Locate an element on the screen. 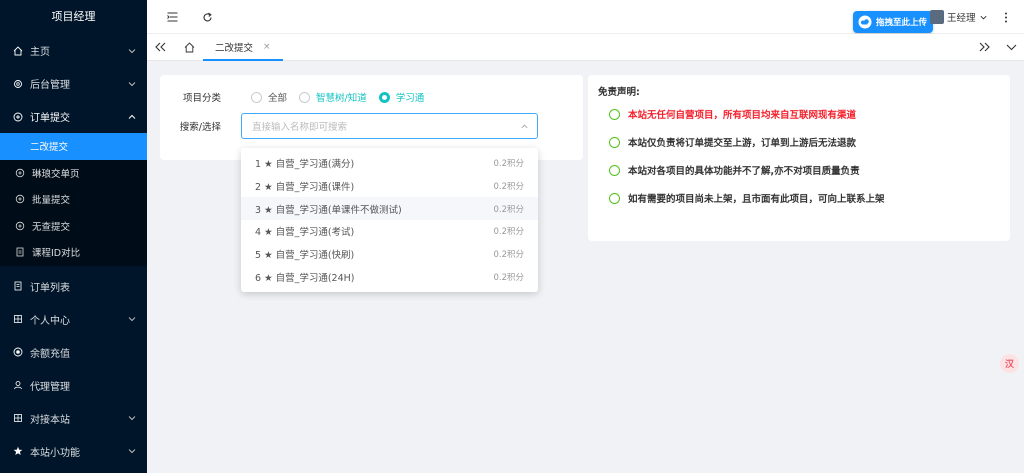  sidebar-item-label: 余额充值 is located at coordinates (50, 354).